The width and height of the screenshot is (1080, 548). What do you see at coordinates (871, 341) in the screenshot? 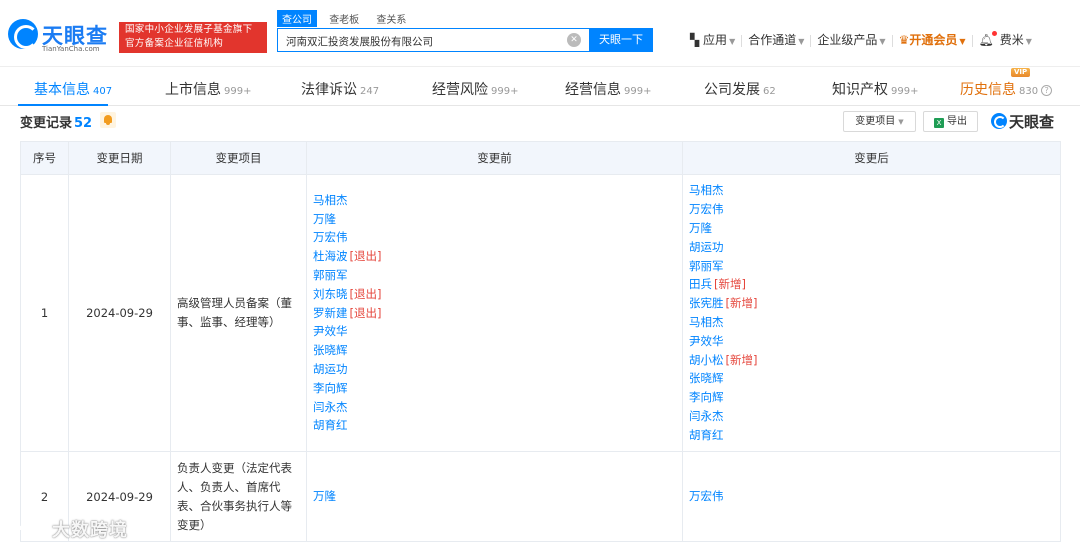
I see `person-entry: 尹效华` at bounding box center [871, 341].